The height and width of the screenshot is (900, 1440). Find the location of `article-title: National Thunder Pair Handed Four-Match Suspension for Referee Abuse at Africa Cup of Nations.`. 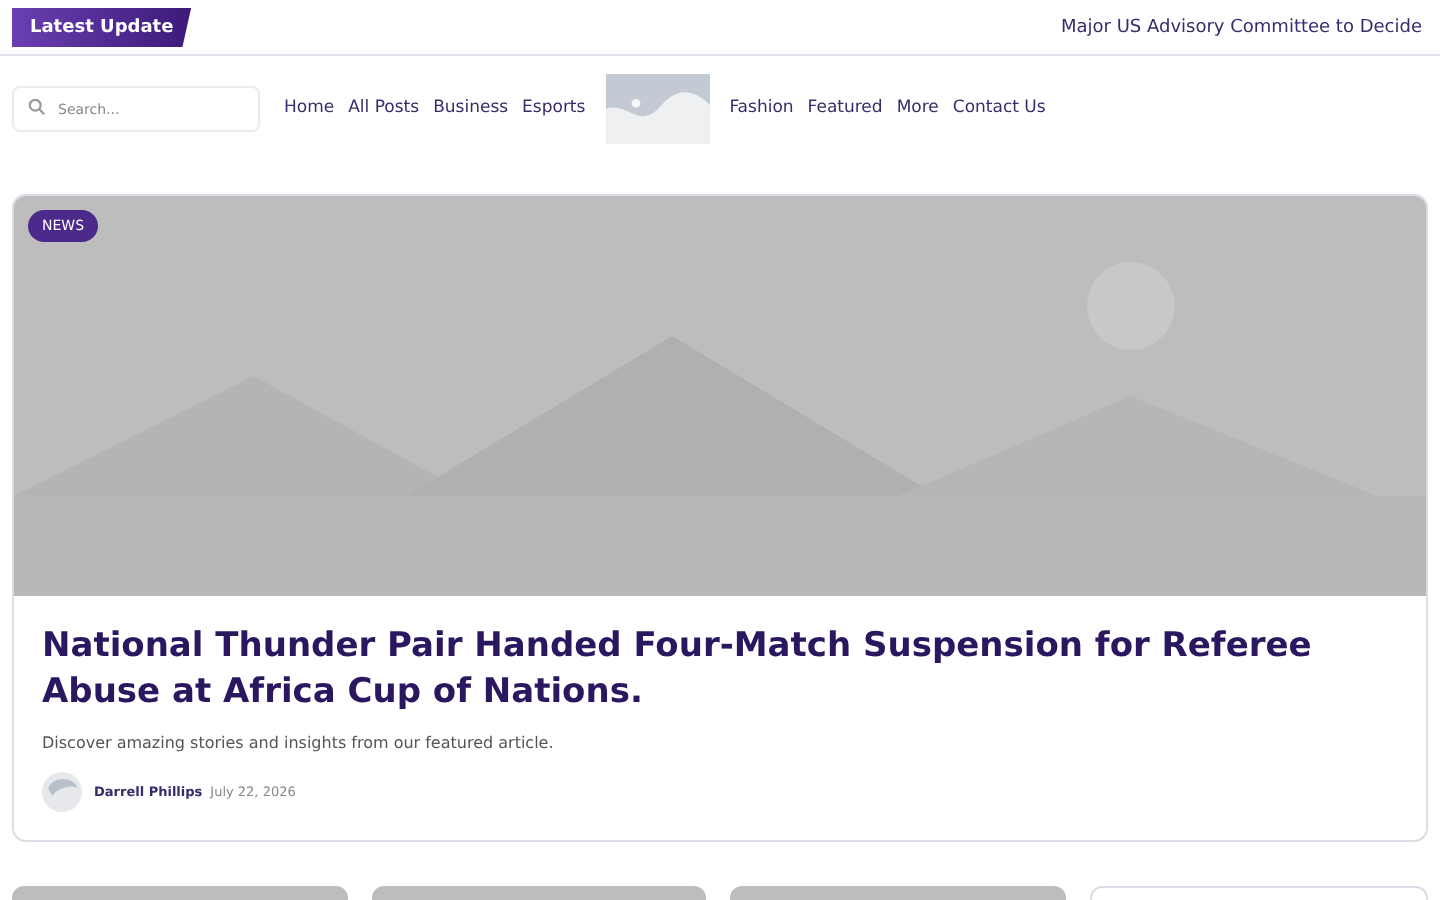

article-title: National Thunder Pair Handed Four-Match Suspension for Referee Abuse at Africa Cup of Nations. is located at coordinates (720, 670).